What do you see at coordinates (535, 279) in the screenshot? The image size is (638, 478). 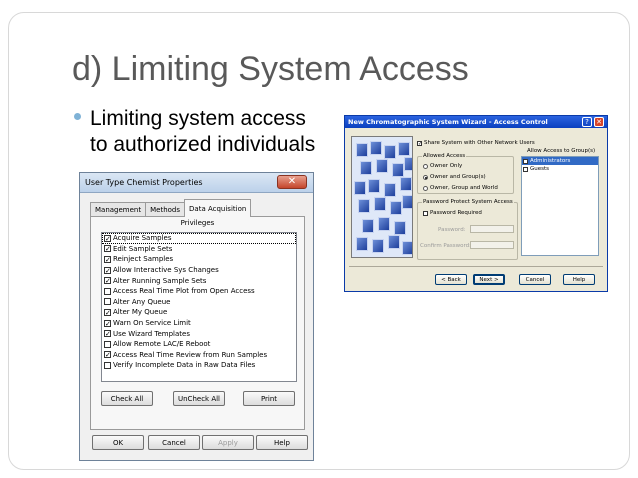 I see `wizard-cancel-button: Cancel` at bounding box center [535, 279].